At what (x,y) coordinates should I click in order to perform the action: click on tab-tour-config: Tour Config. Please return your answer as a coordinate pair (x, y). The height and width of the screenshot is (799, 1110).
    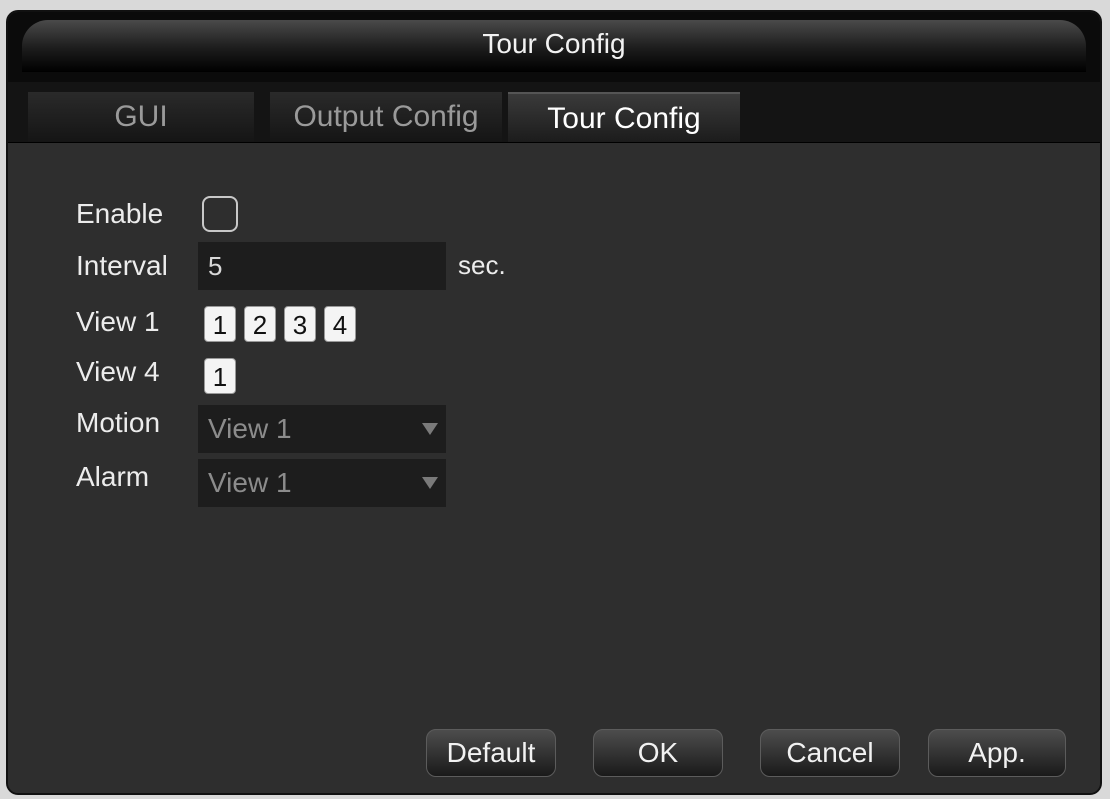
    Looking at the image, I should click on (624, 117).